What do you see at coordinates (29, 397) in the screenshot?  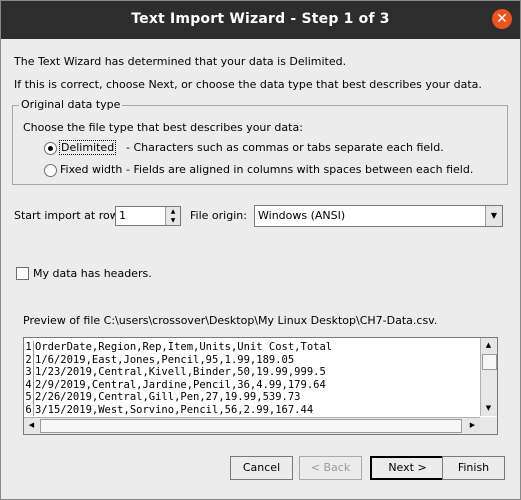 I see `preview-row-number: 5` at bounding box center [29, 397].